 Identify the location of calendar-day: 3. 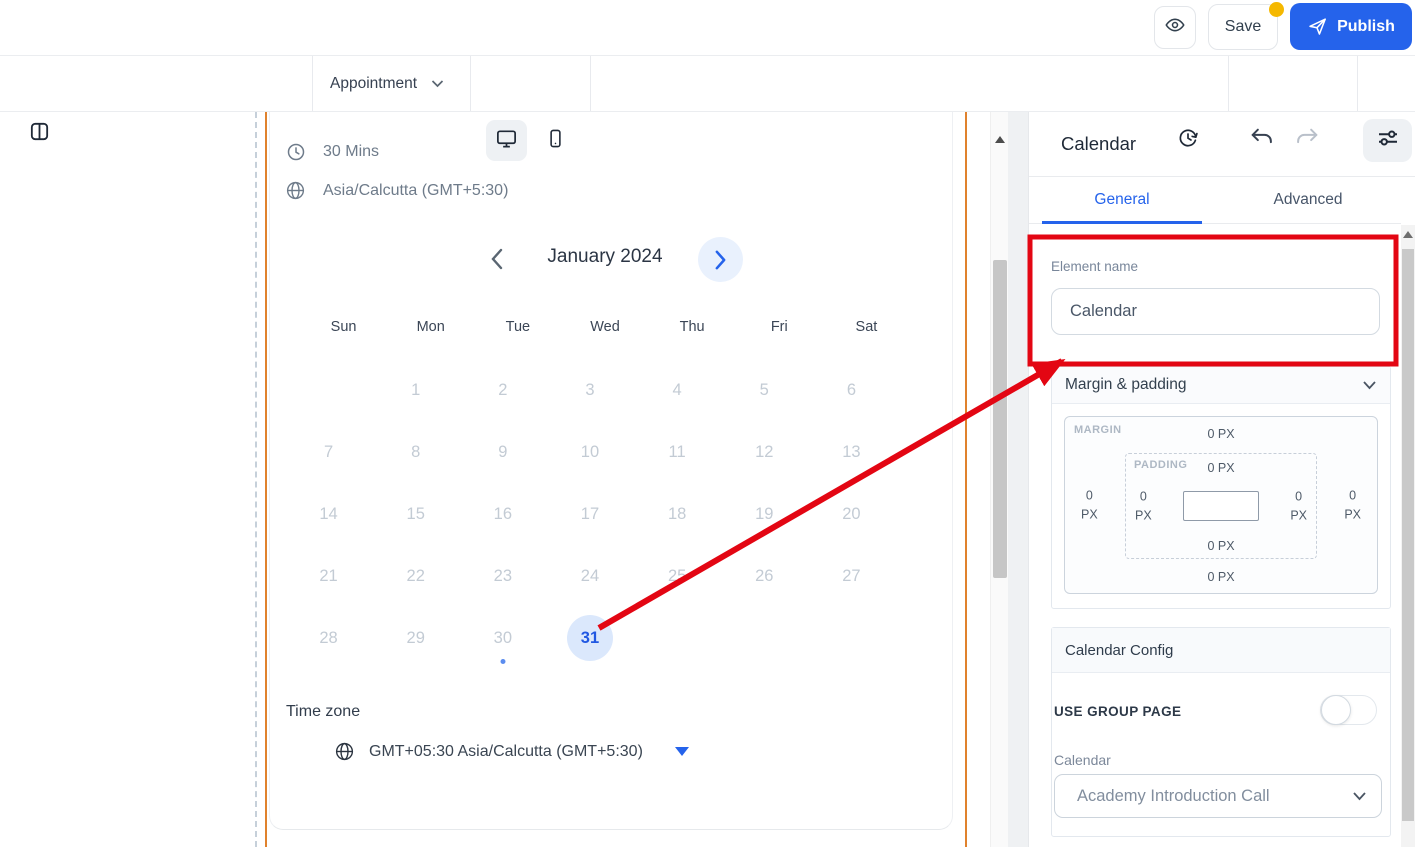
(590, 390).